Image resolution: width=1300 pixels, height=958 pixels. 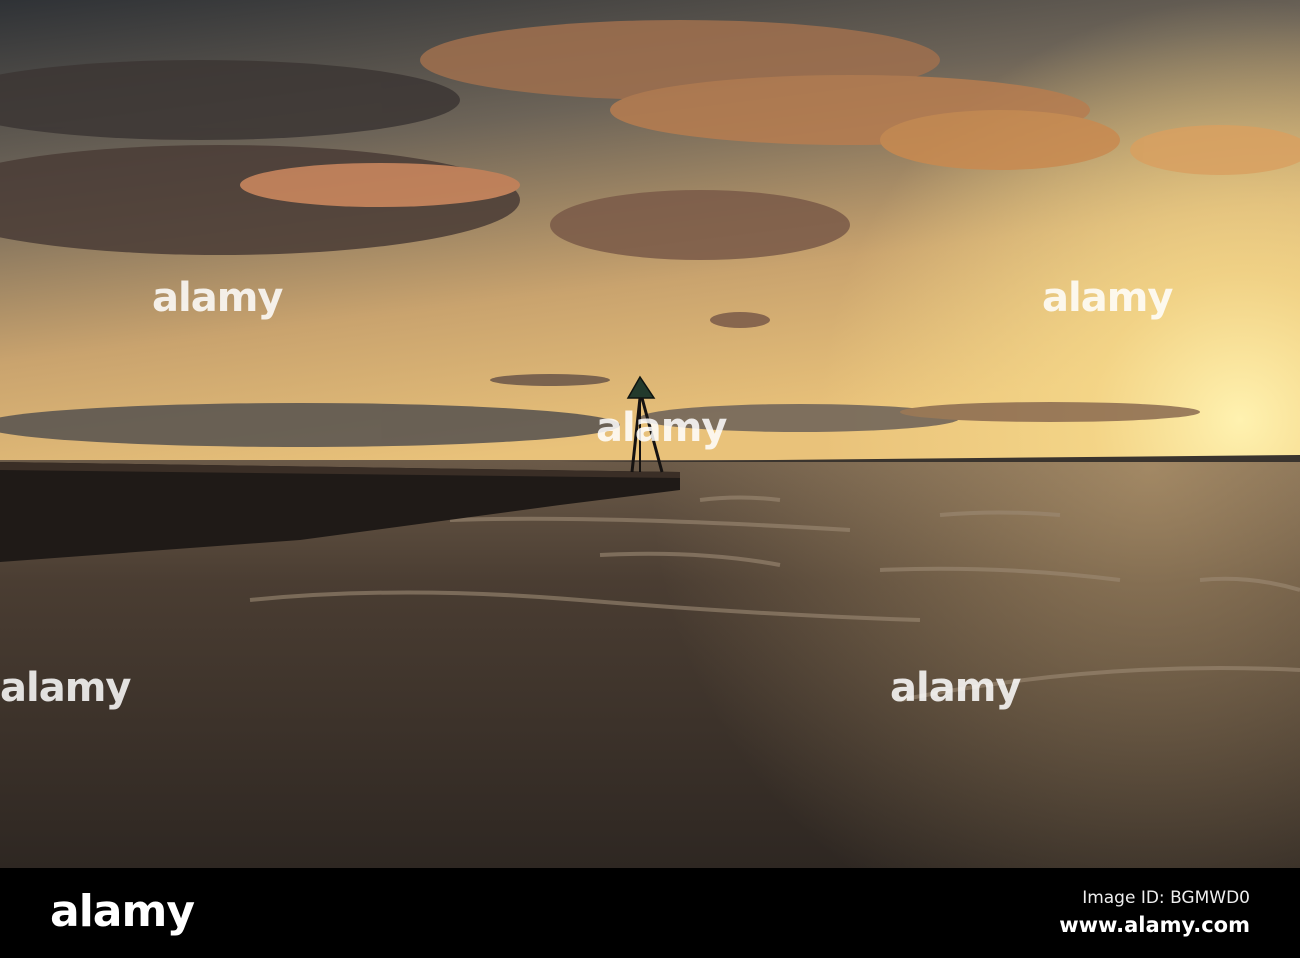 I want to click on alamy-logo: alamy, so click(x=122, y=911).